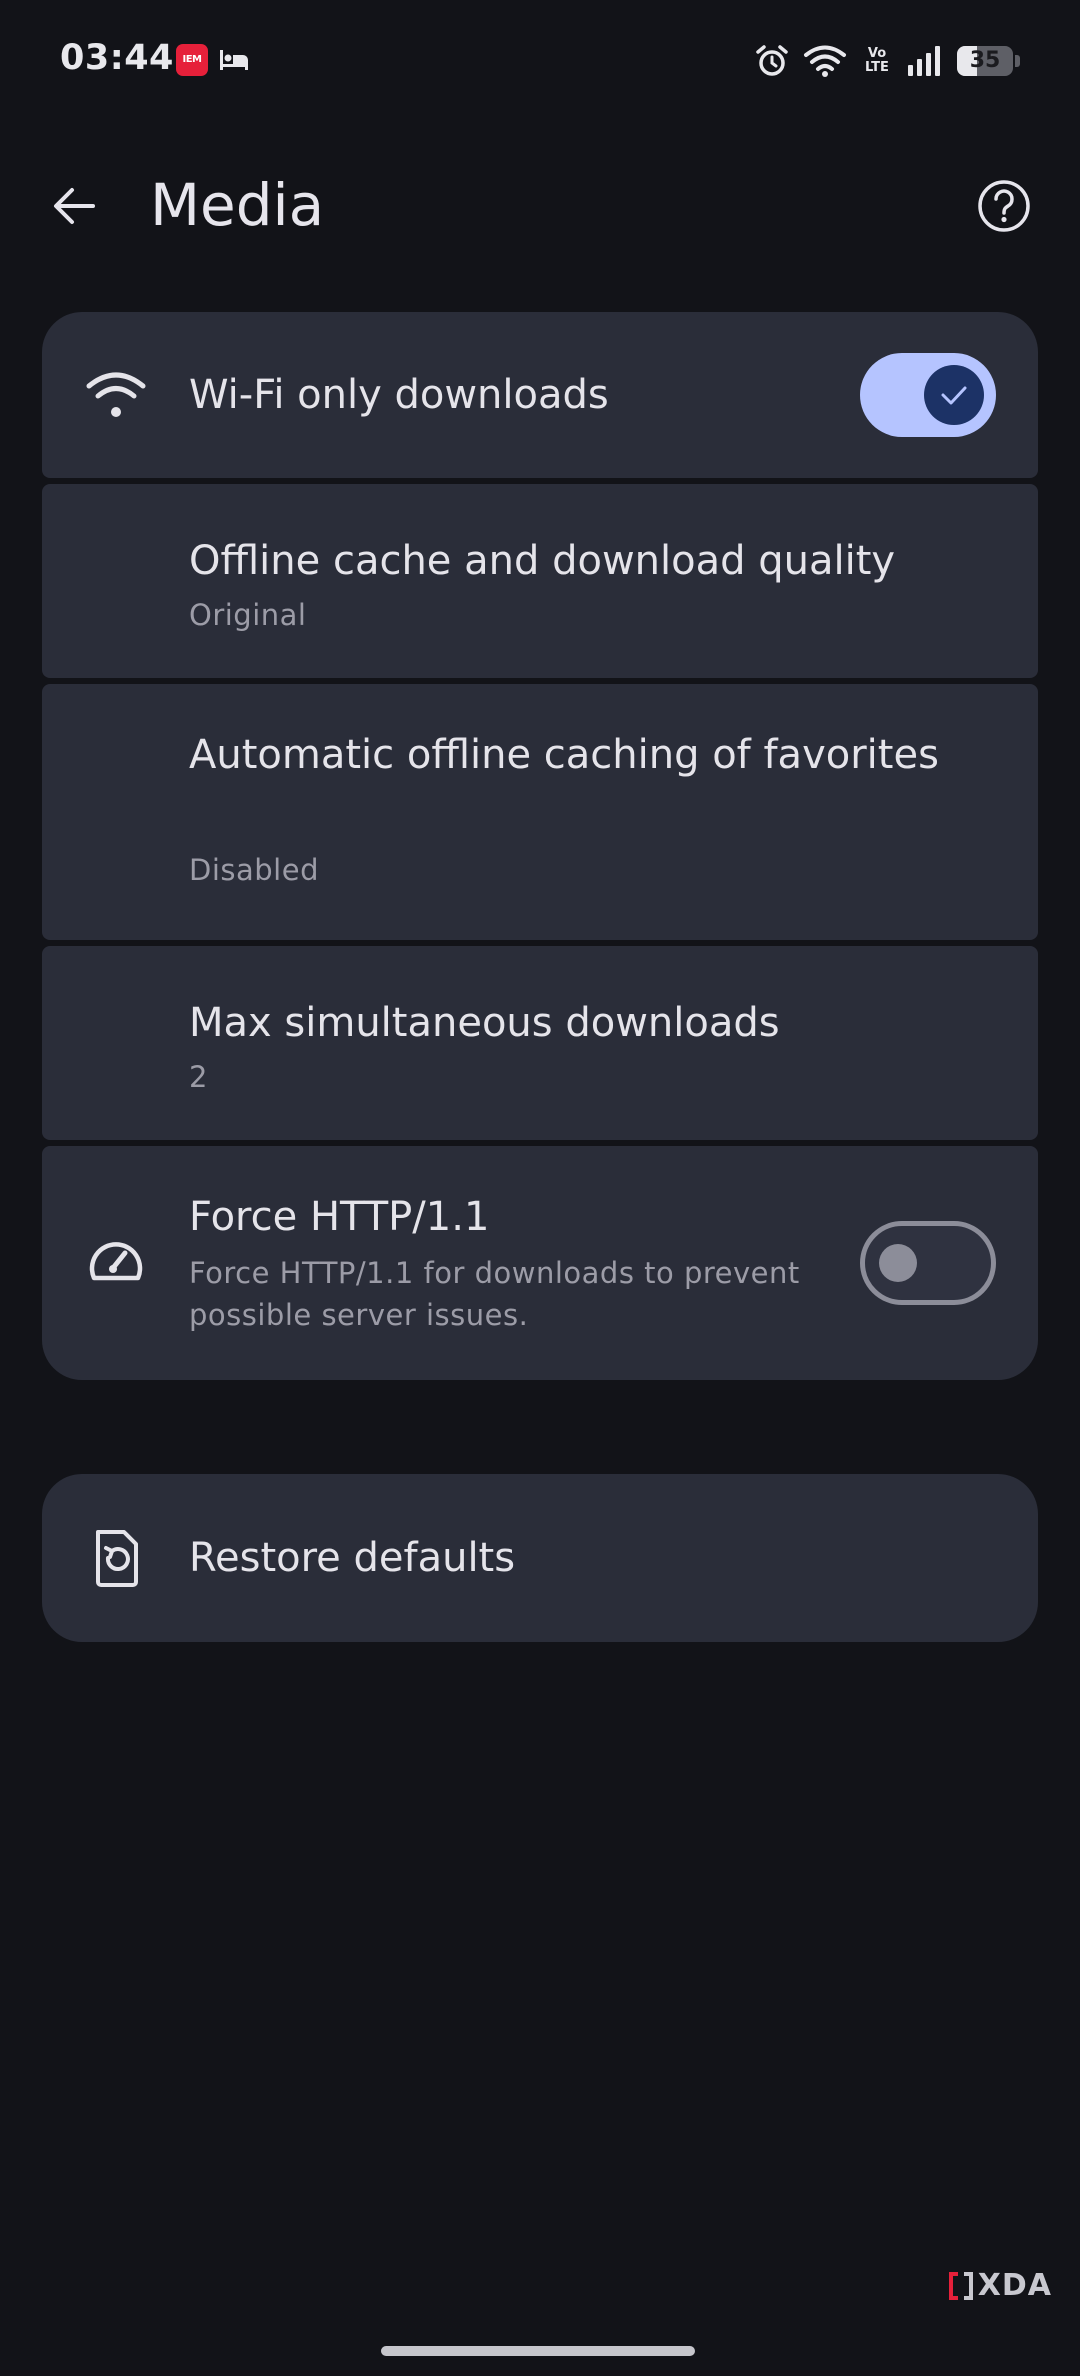 This screenshot has height=2376, width=1080. Describe the element at coordinates (116, 1263) in the screenshot. I see `speedometer-icon` at that location.